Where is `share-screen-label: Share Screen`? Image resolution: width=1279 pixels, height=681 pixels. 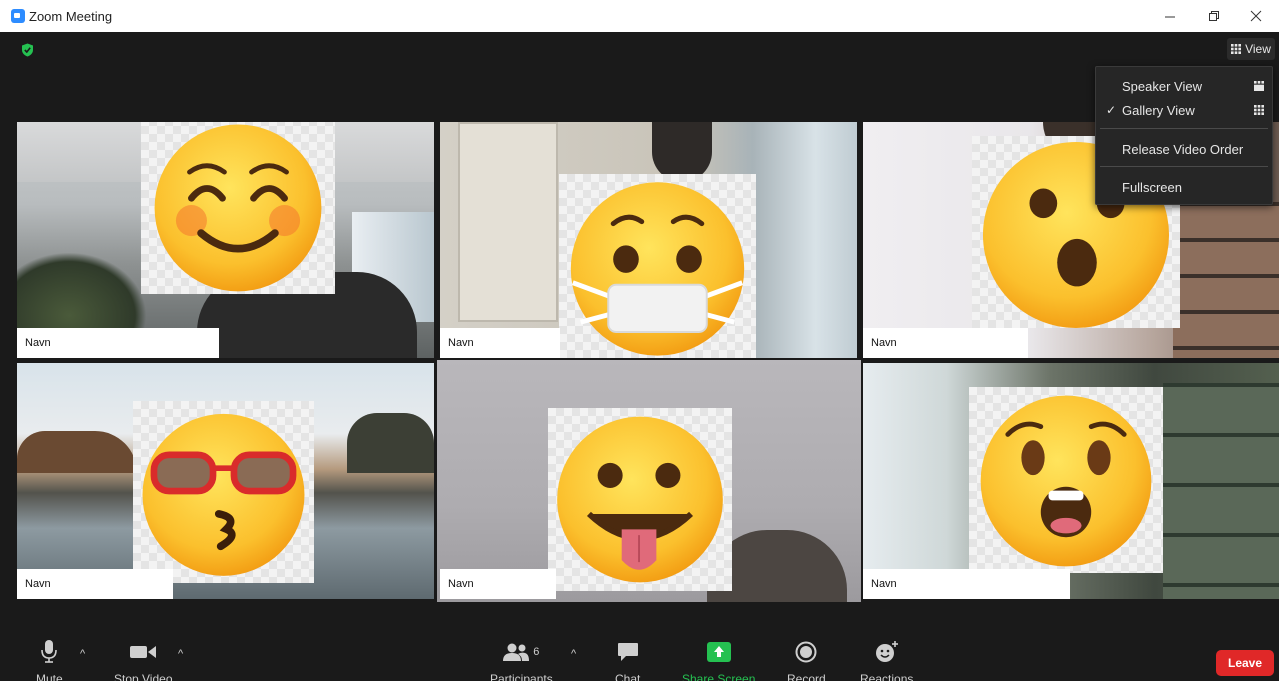 share-screen-label: Share Screen is located at coordinates (719, 676).